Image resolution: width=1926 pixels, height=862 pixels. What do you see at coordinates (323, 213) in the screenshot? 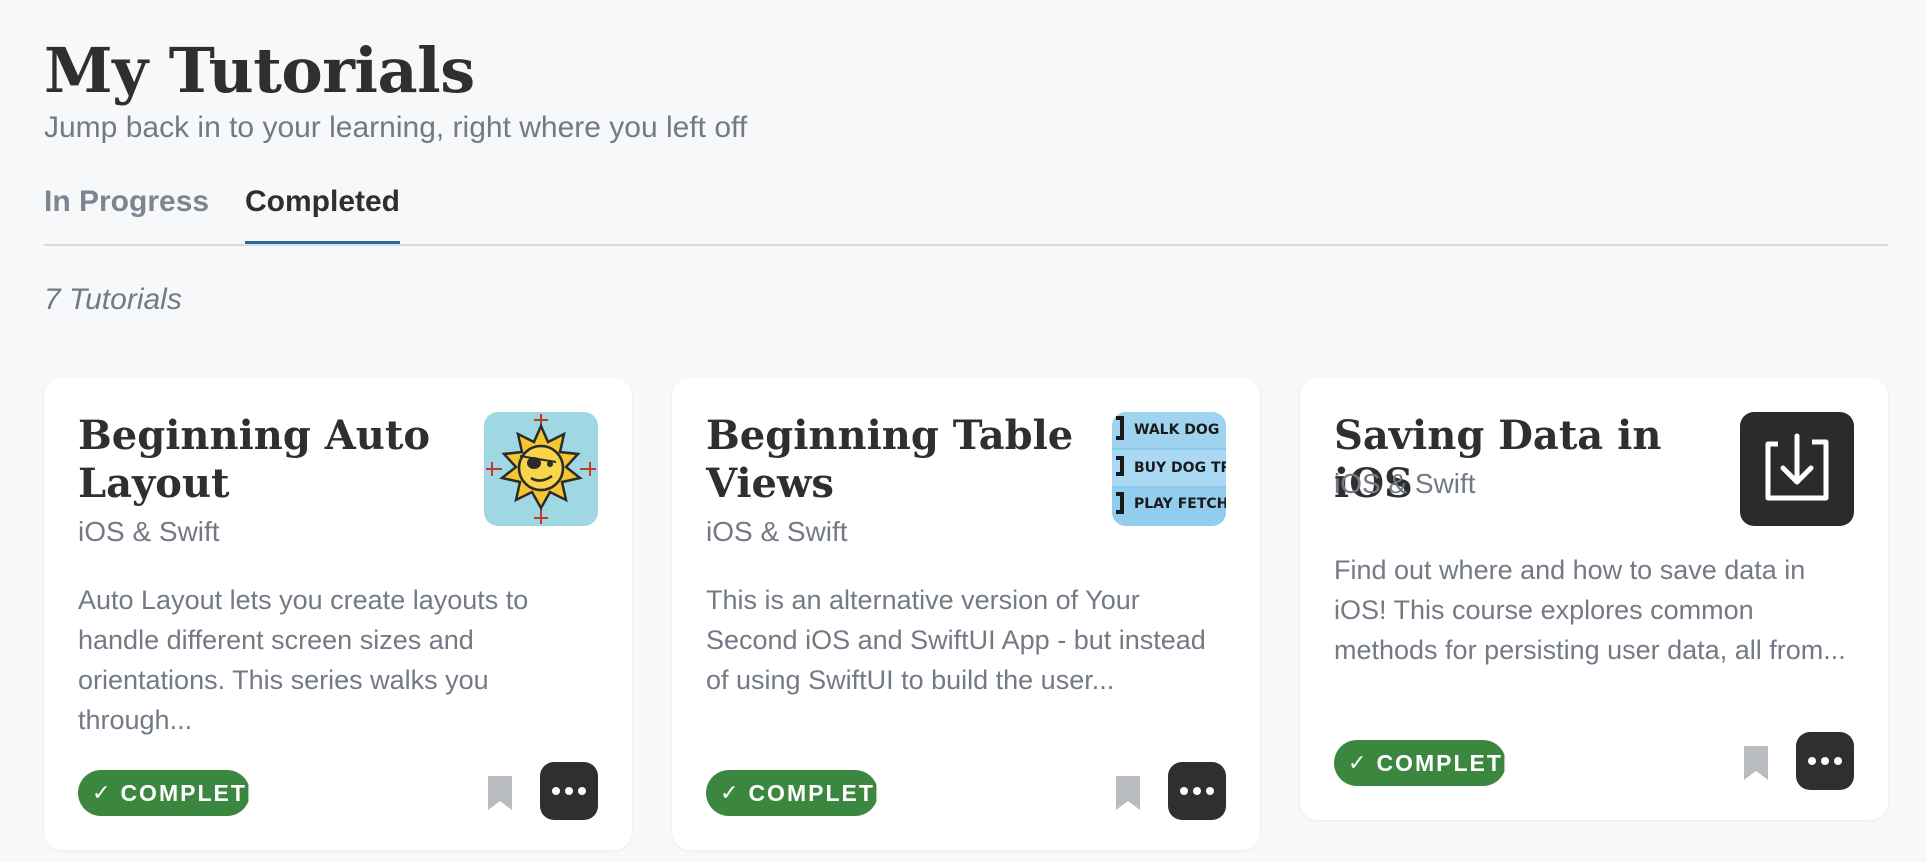
I see `tab-completed: Completed` at bounding box center [323, 213].